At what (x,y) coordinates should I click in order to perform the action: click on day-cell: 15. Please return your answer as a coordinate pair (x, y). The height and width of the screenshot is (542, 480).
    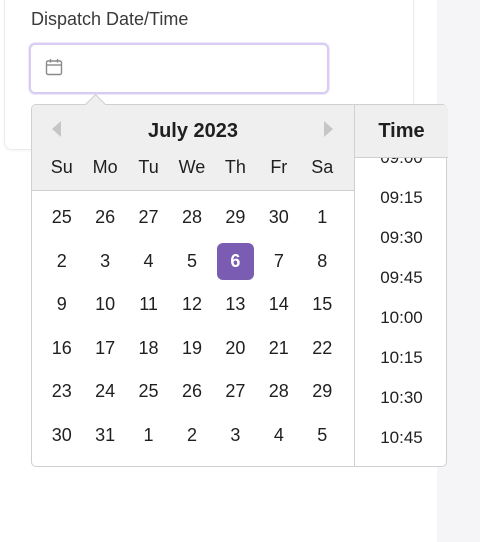
    Looking at the image, I should click on (322, 304).